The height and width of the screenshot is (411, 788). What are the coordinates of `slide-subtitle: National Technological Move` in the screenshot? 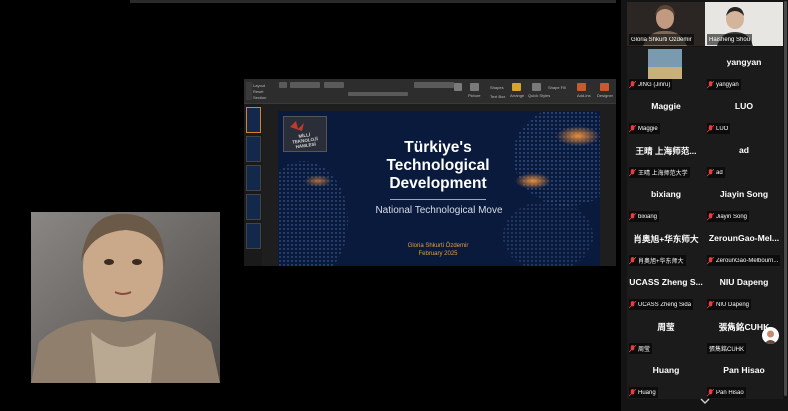 It's located at (439, 210).